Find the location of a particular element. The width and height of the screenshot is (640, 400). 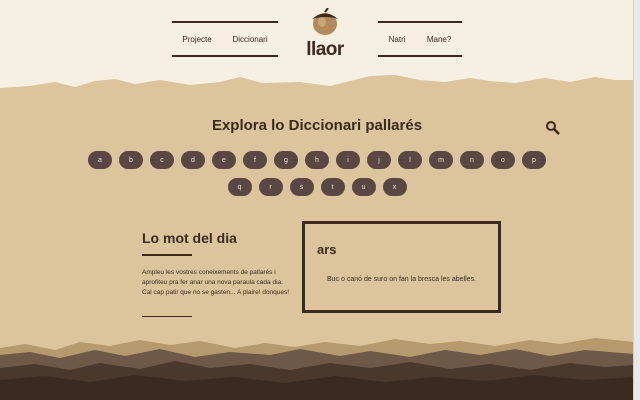

letter-button-l: l is located at coordinates (410, 160).